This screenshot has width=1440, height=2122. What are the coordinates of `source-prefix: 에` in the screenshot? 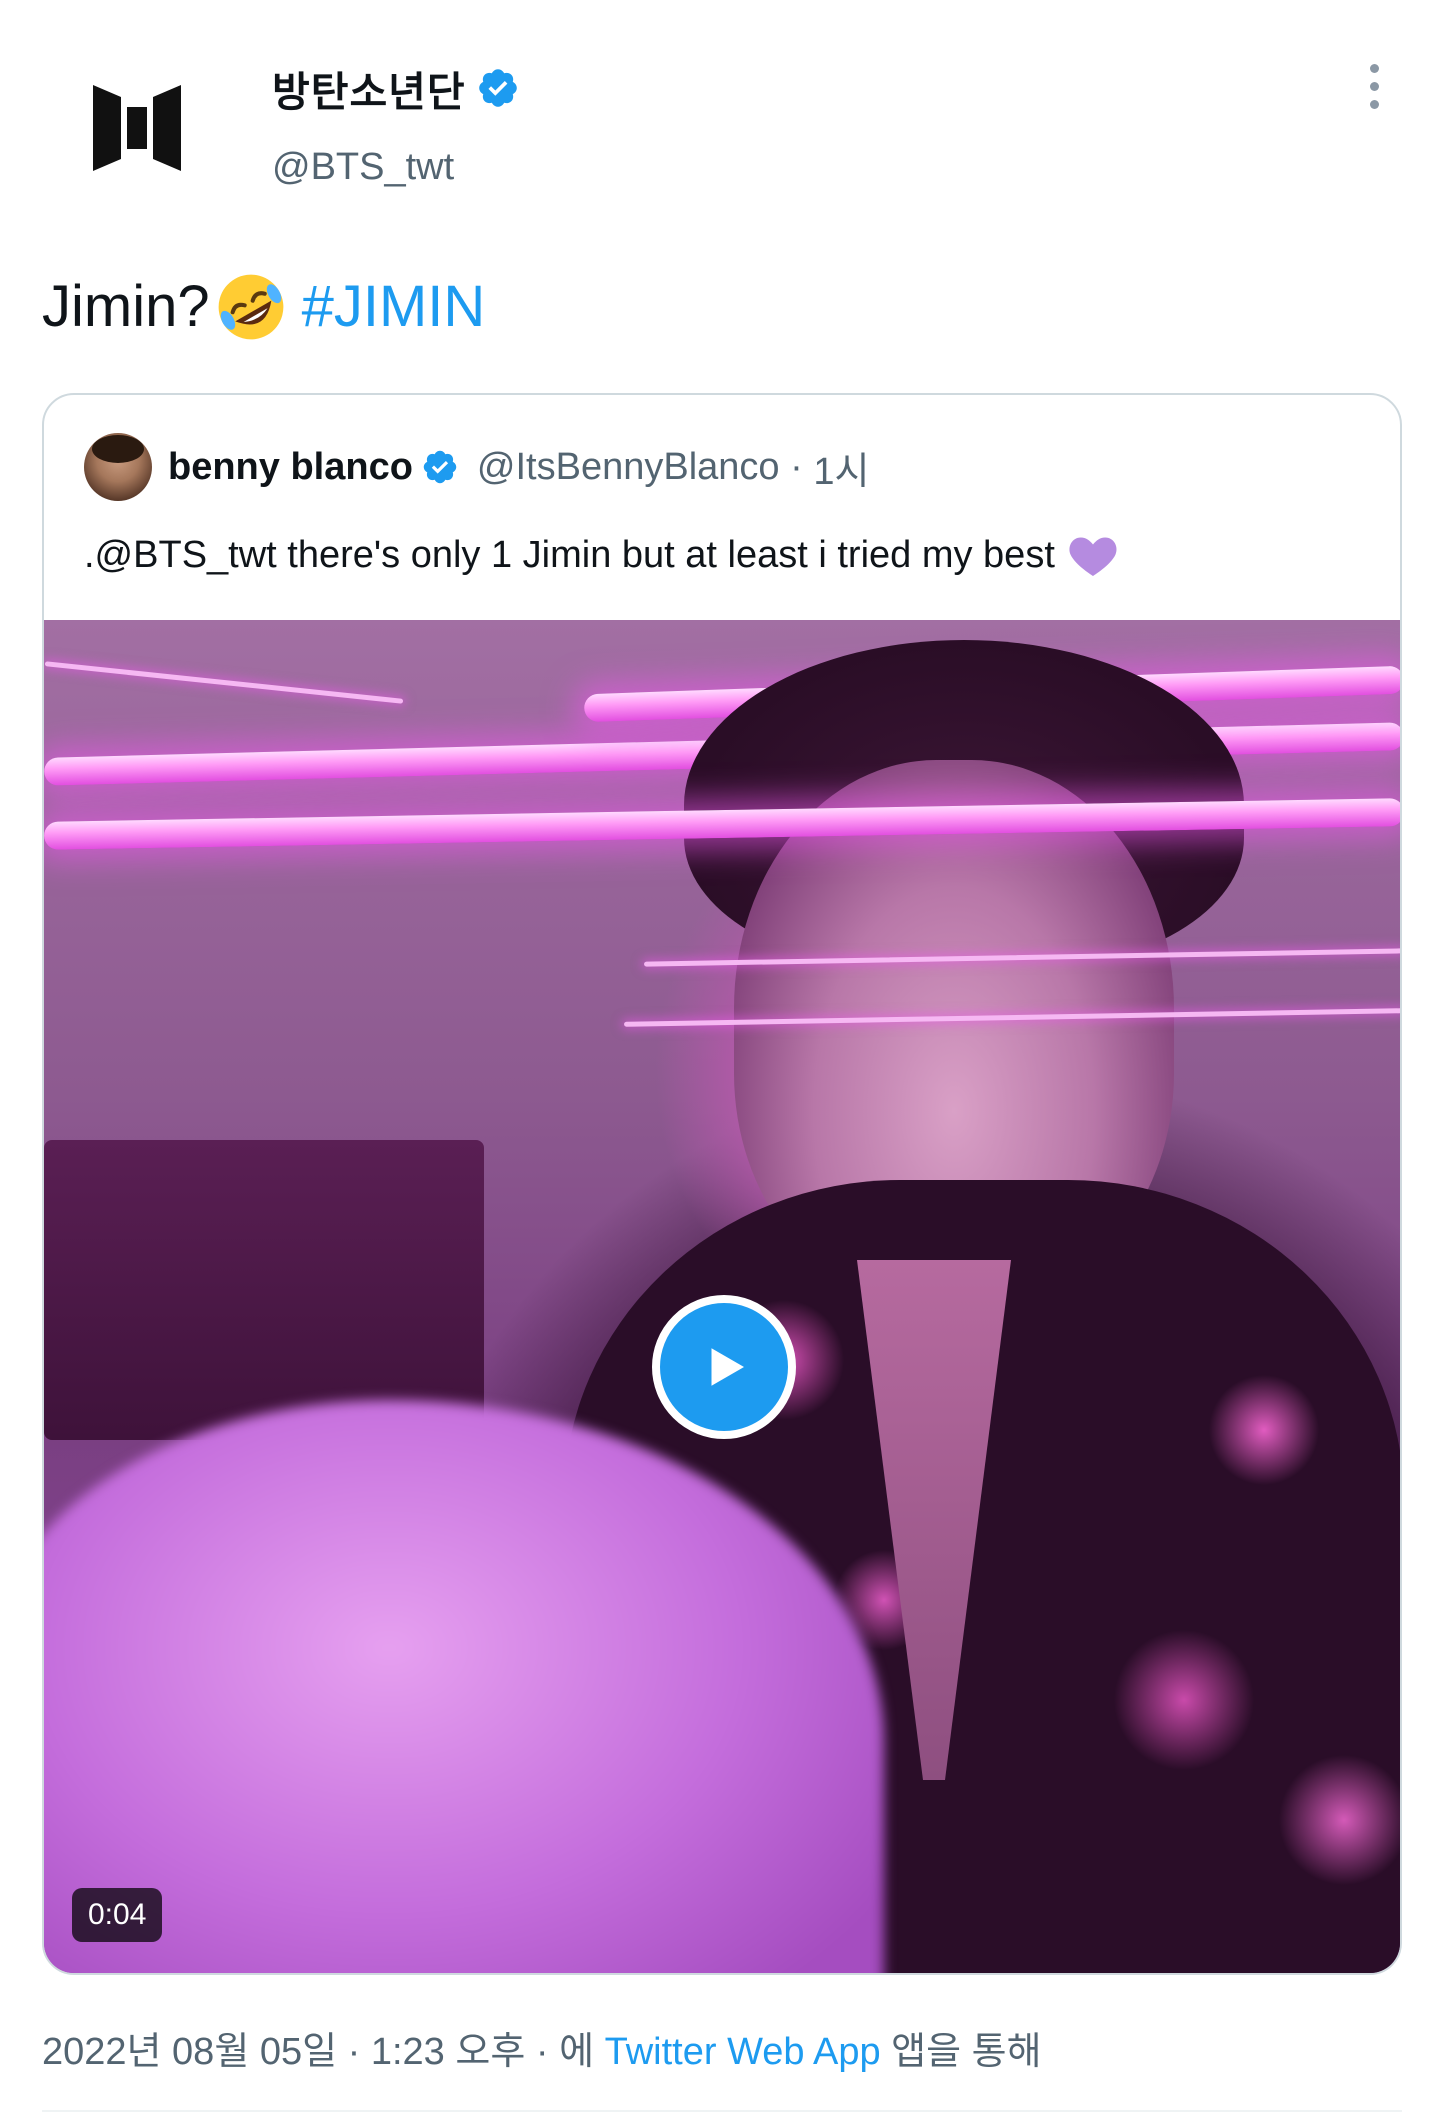 It's located at (582, 2052).